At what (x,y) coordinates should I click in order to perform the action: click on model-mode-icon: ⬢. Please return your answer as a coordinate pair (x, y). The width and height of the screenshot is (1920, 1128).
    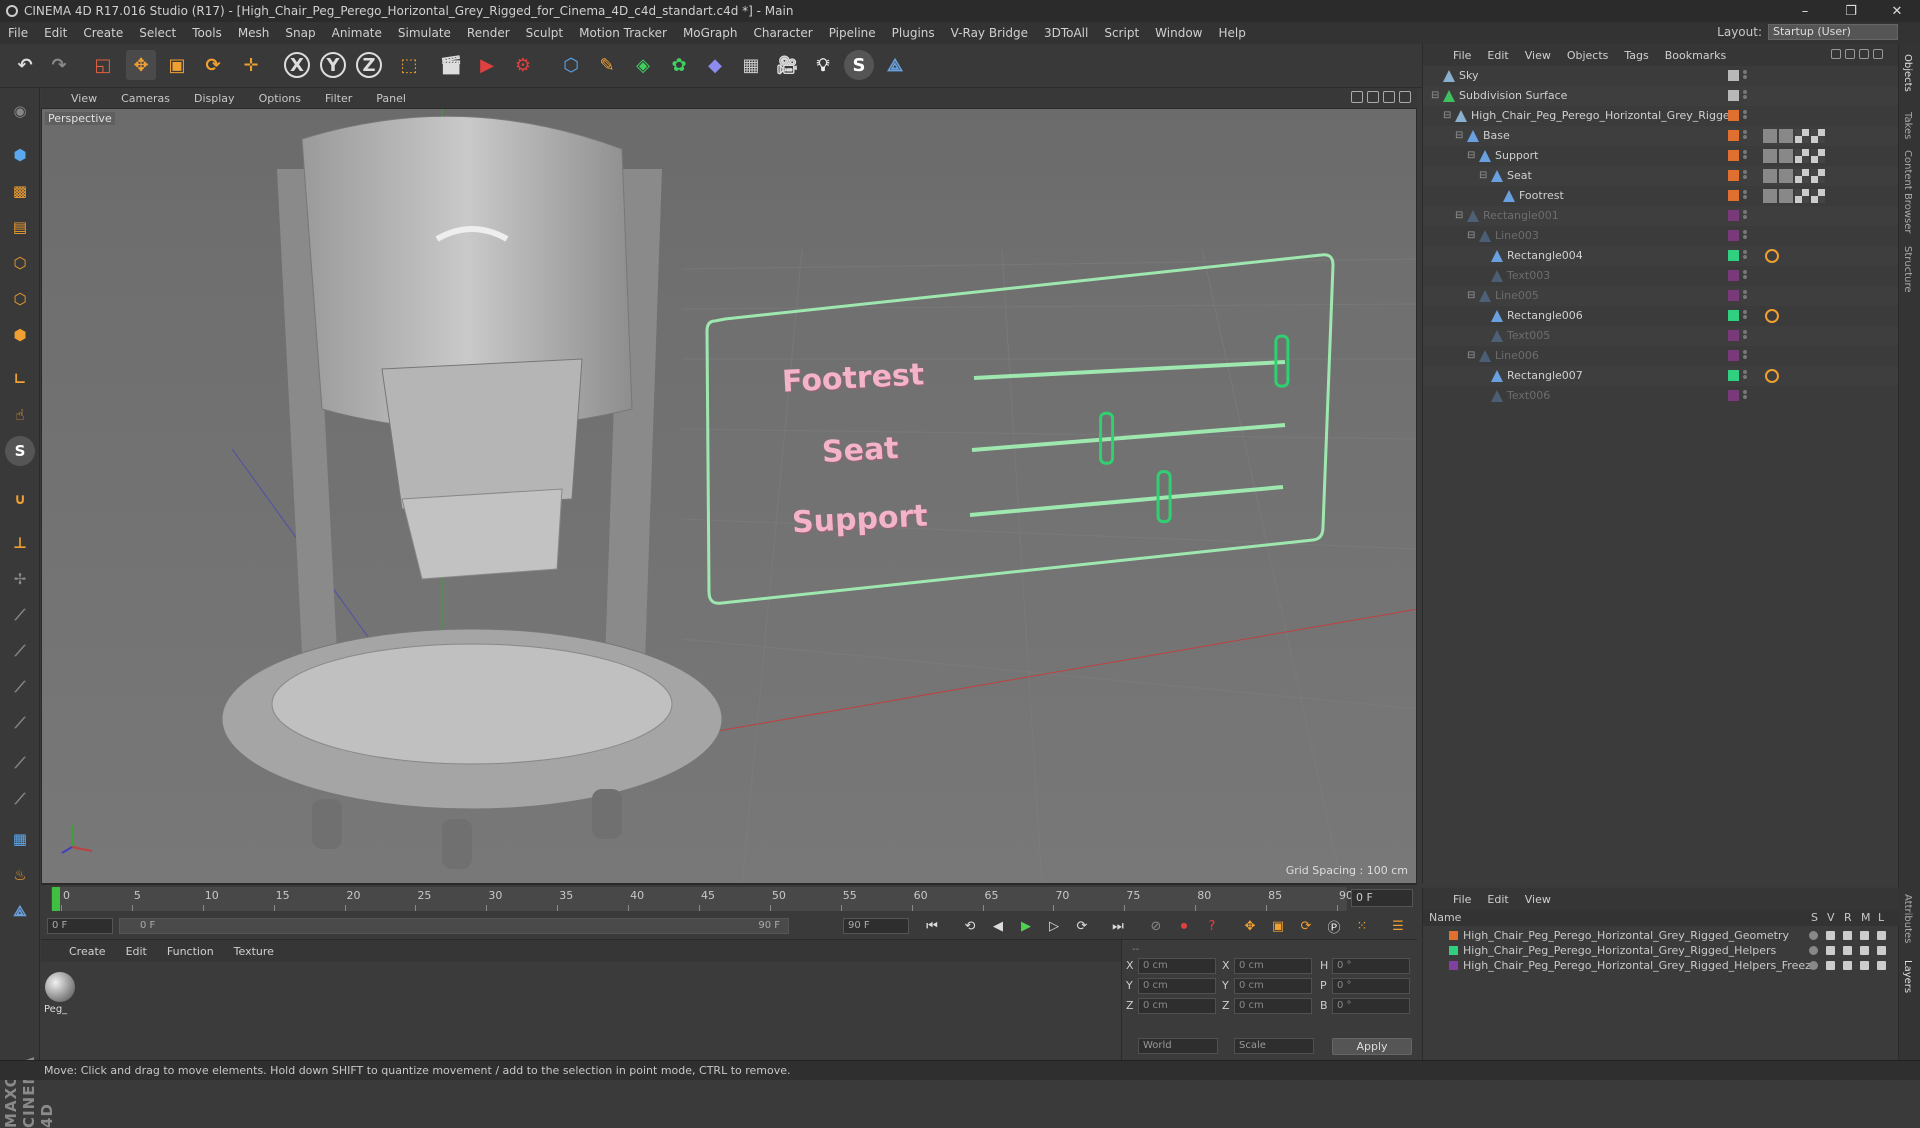
    Looking at the image, I should click on (20, 155).